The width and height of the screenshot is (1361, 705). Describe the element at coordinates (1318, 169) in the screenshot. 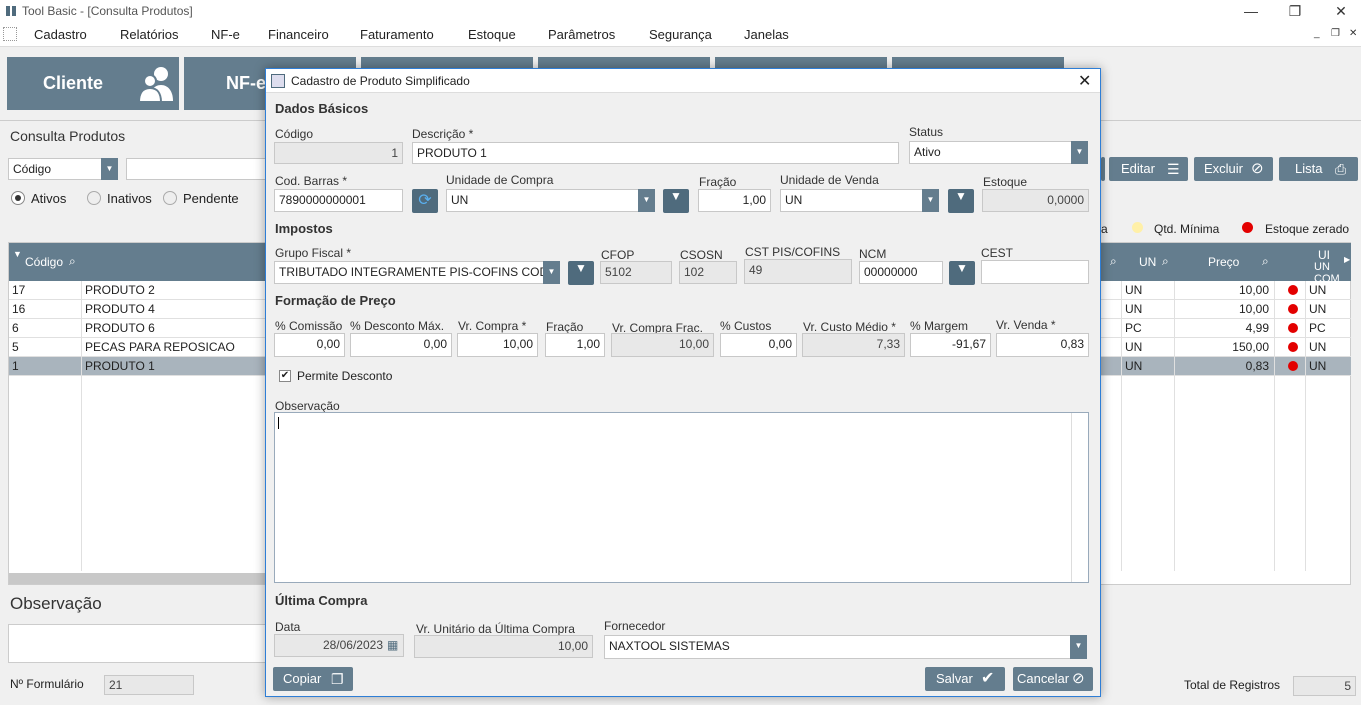

I see `lista-button: Lista ⎙` at that location.